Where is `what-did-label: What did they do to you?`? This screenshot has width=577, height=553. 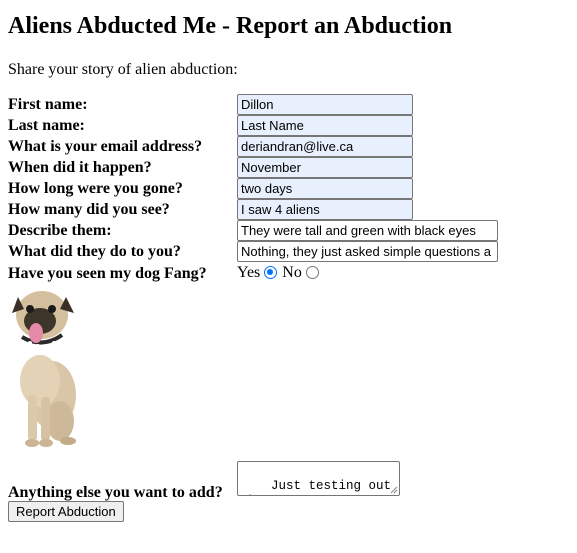
what-did-label: What did they do to you? is located at coordinates (94, 251).